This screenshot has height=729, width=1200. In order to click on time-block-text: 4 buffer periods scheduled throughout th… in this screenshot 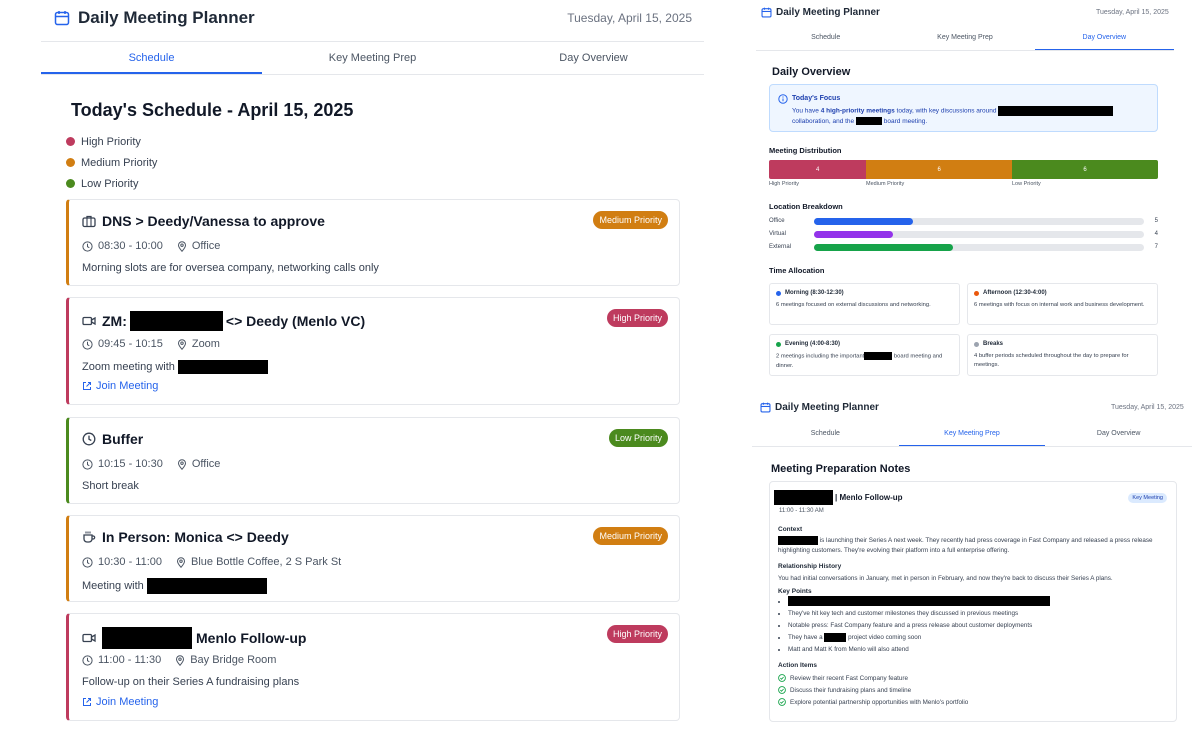, I will do `click(1051, 360)`.